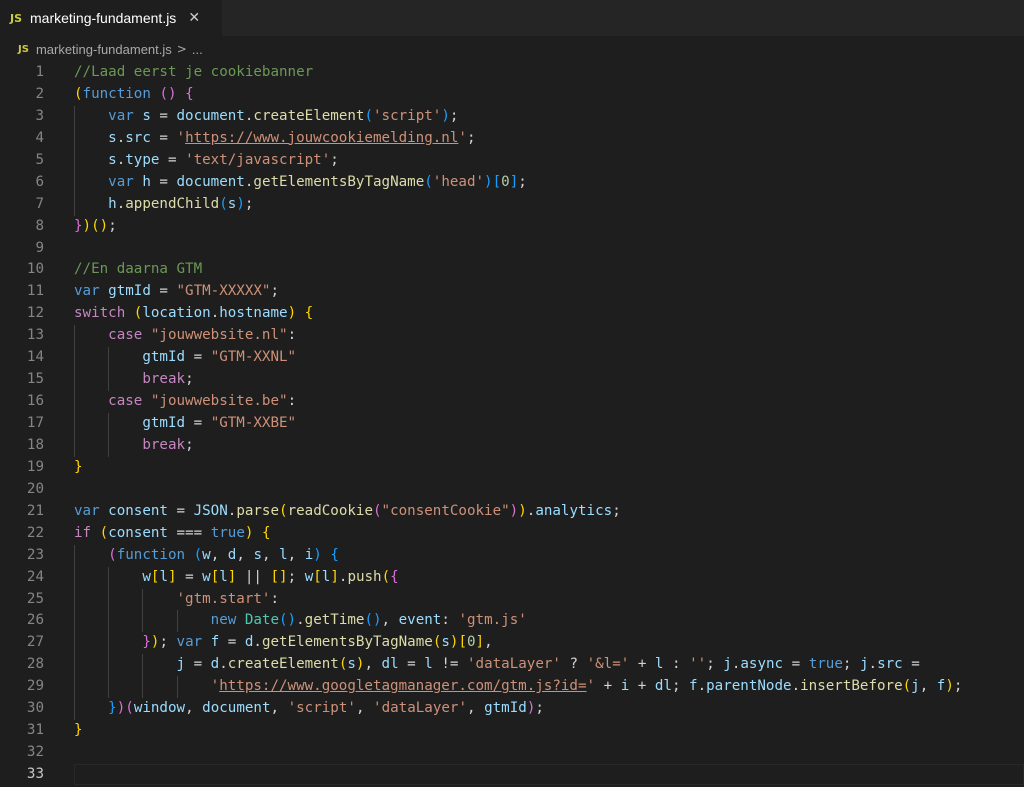 The image size is (1024, 787). Describe the element at coordinates (364, 576) in the screenshot. I see `code-token: push` at that location.